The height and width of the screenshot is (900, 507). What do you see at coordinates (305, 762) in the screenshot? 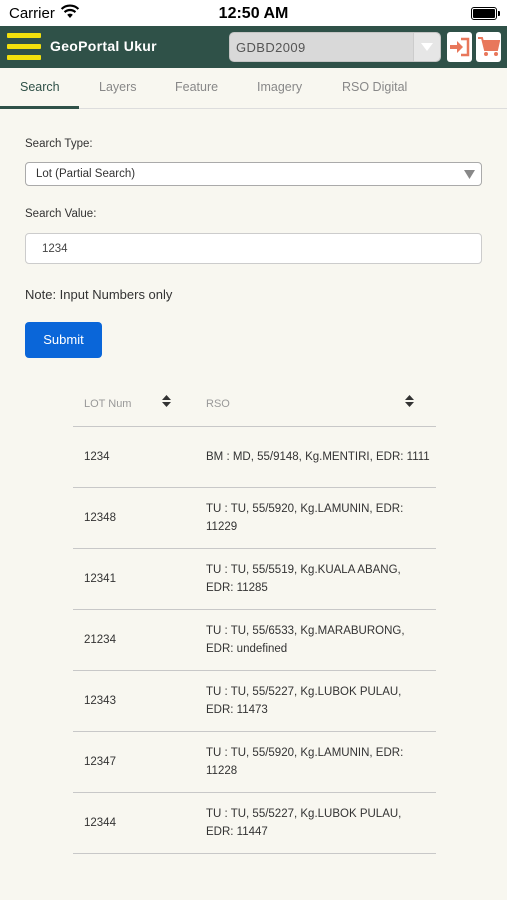
I see `rso-cell: TU : TU, 55/5920, Kg.LAMUNIN, EDR: 11228` at bounding box center [305, 762].